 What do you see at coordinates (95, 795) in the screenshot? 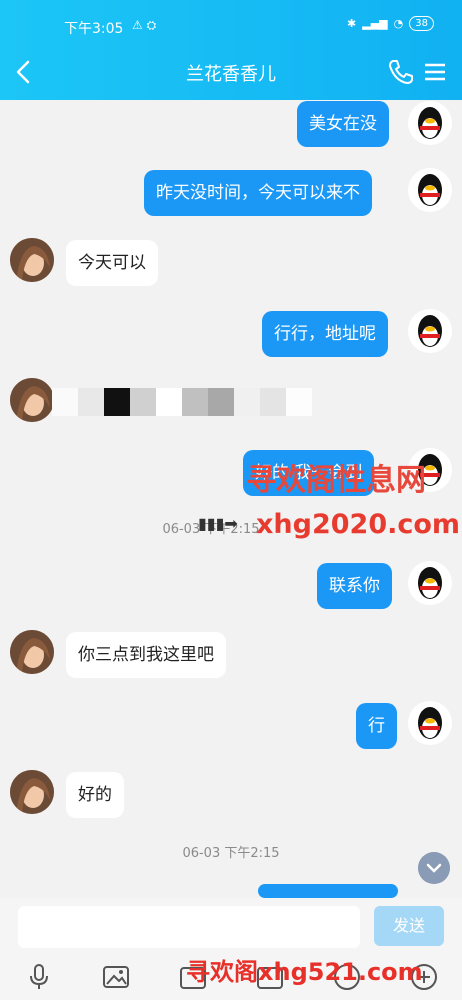
I see `message-bubble-received: 好的` at bounding box center [95, 795].